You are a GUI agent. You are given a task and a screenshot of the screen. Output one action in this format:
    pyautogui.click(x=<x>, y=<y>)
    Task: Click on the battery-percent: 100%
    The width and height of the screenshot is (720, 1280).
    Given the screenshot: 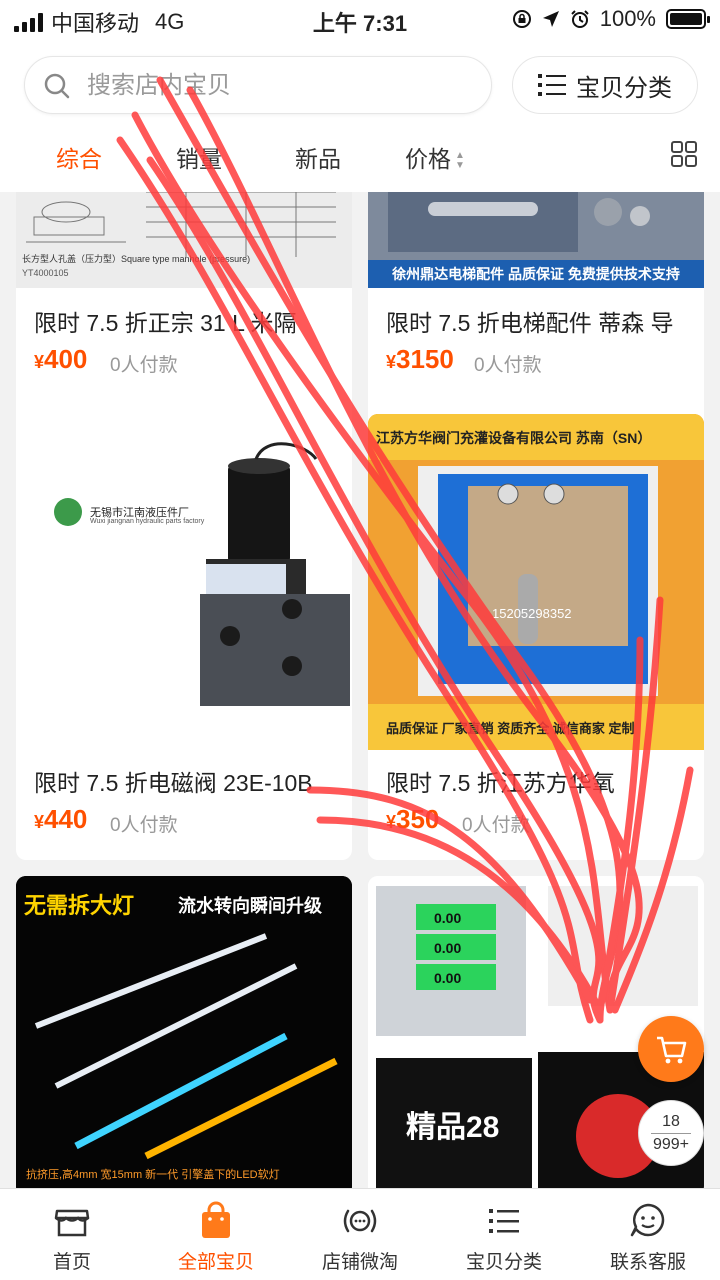 What is the action you would take?
    pyautogui.click(x=627, y=18)
    